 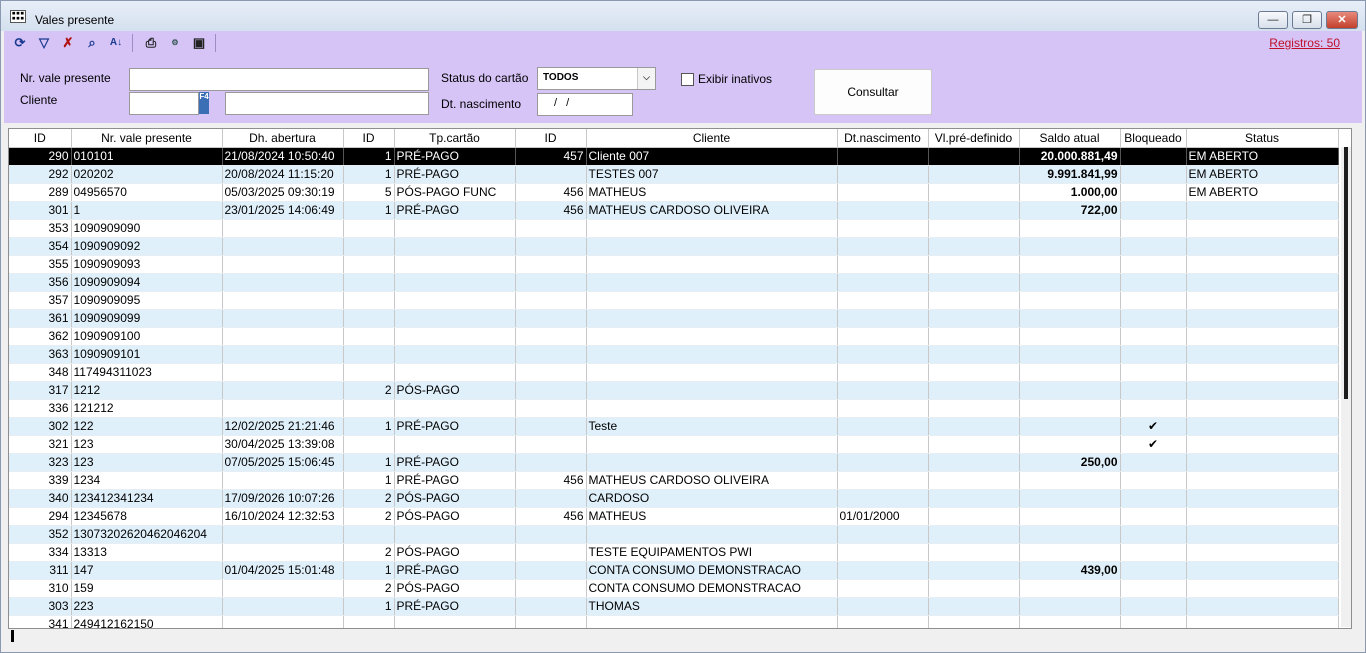 I want to click on search-icon: ⌕, so click(x=92, y=43).